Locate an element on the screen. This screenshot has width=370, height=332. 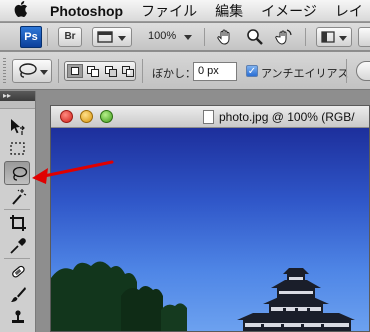
screen-mode-button is located at coordinates (364, 37).